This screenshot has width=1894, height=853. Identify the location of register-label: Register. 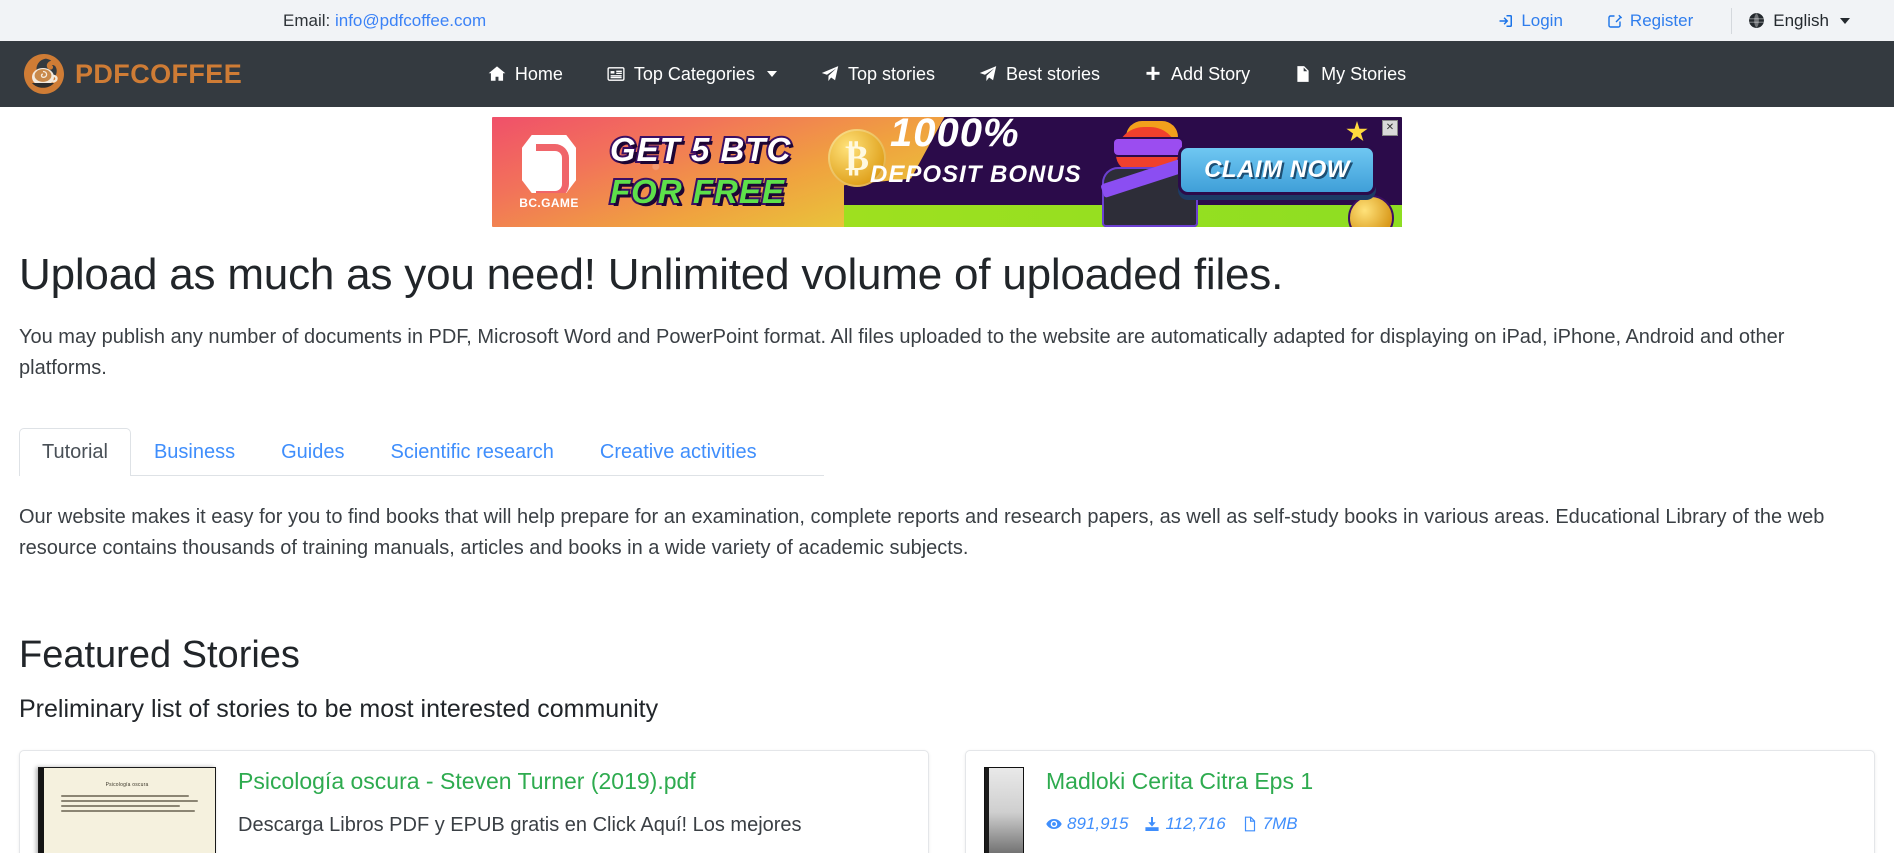
(1661, 20).